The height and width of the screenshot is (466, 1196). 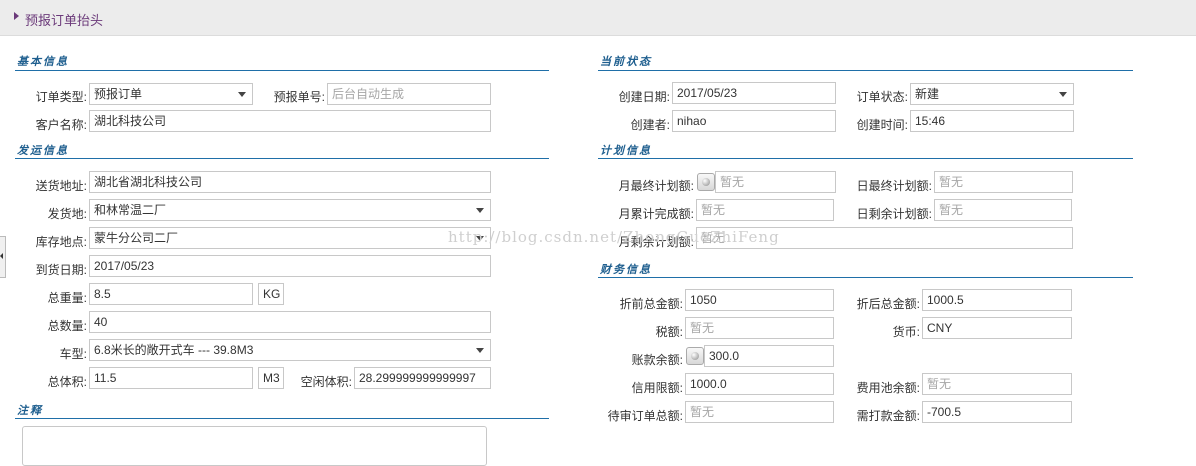 What do you see at coordinates (61, 186) in the screenshot?
I see `address-label: 送货地址:` at bounding box center [61, 186].